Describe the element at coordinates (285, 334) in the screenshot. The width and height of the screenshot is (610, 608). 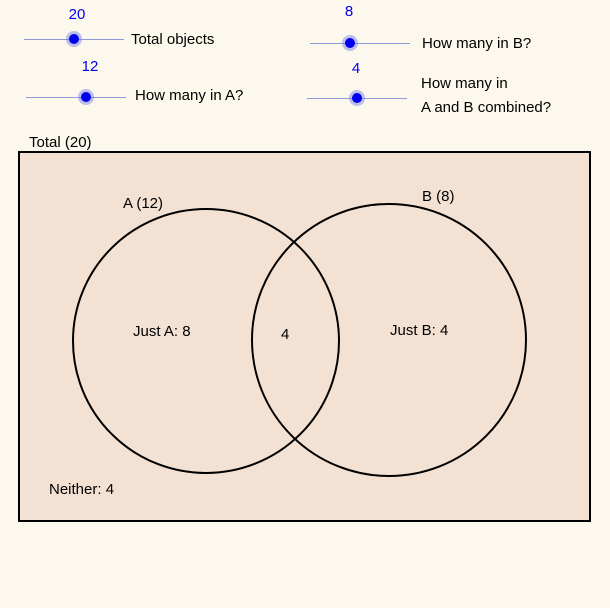
I see `intersection-text: 4` at that location.